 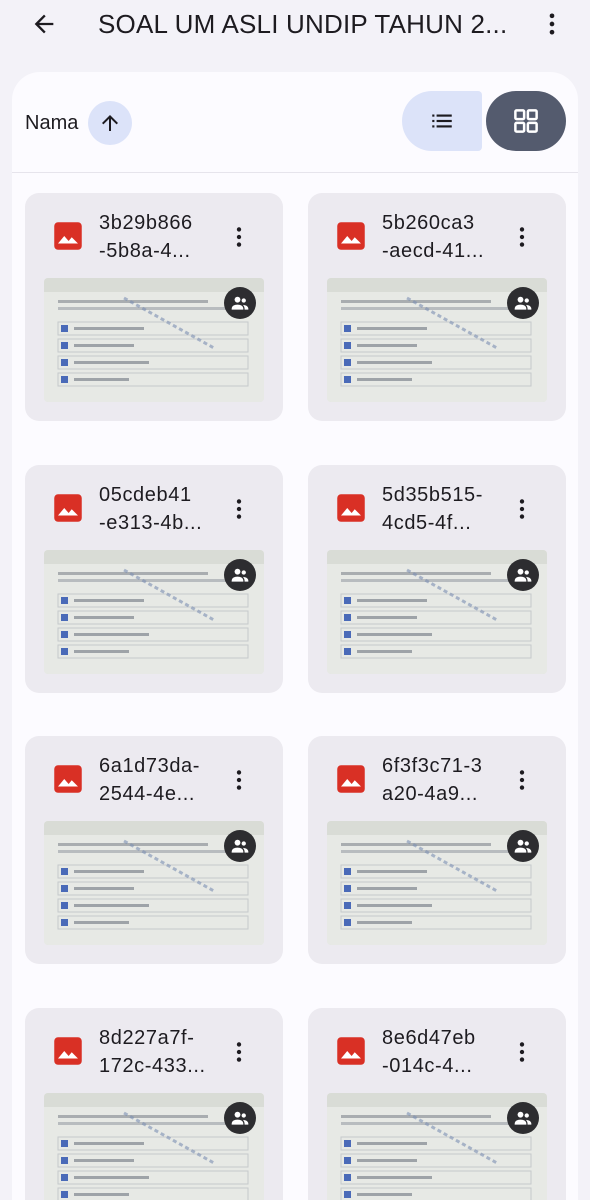 I want to click on divider, so click(x=295, y=172).